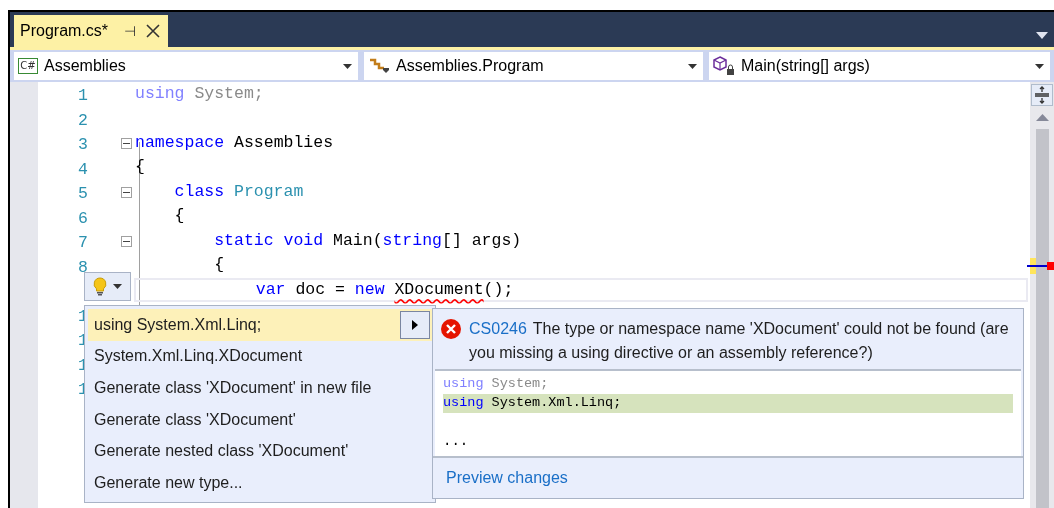  I want to click on code-line: using System;, so click(199, 93).